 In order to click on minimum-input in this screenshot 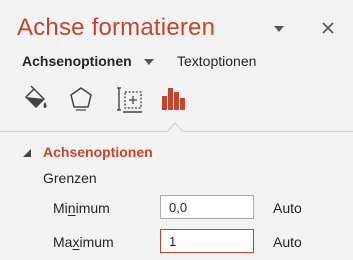, I will do `click(207, 207)`.